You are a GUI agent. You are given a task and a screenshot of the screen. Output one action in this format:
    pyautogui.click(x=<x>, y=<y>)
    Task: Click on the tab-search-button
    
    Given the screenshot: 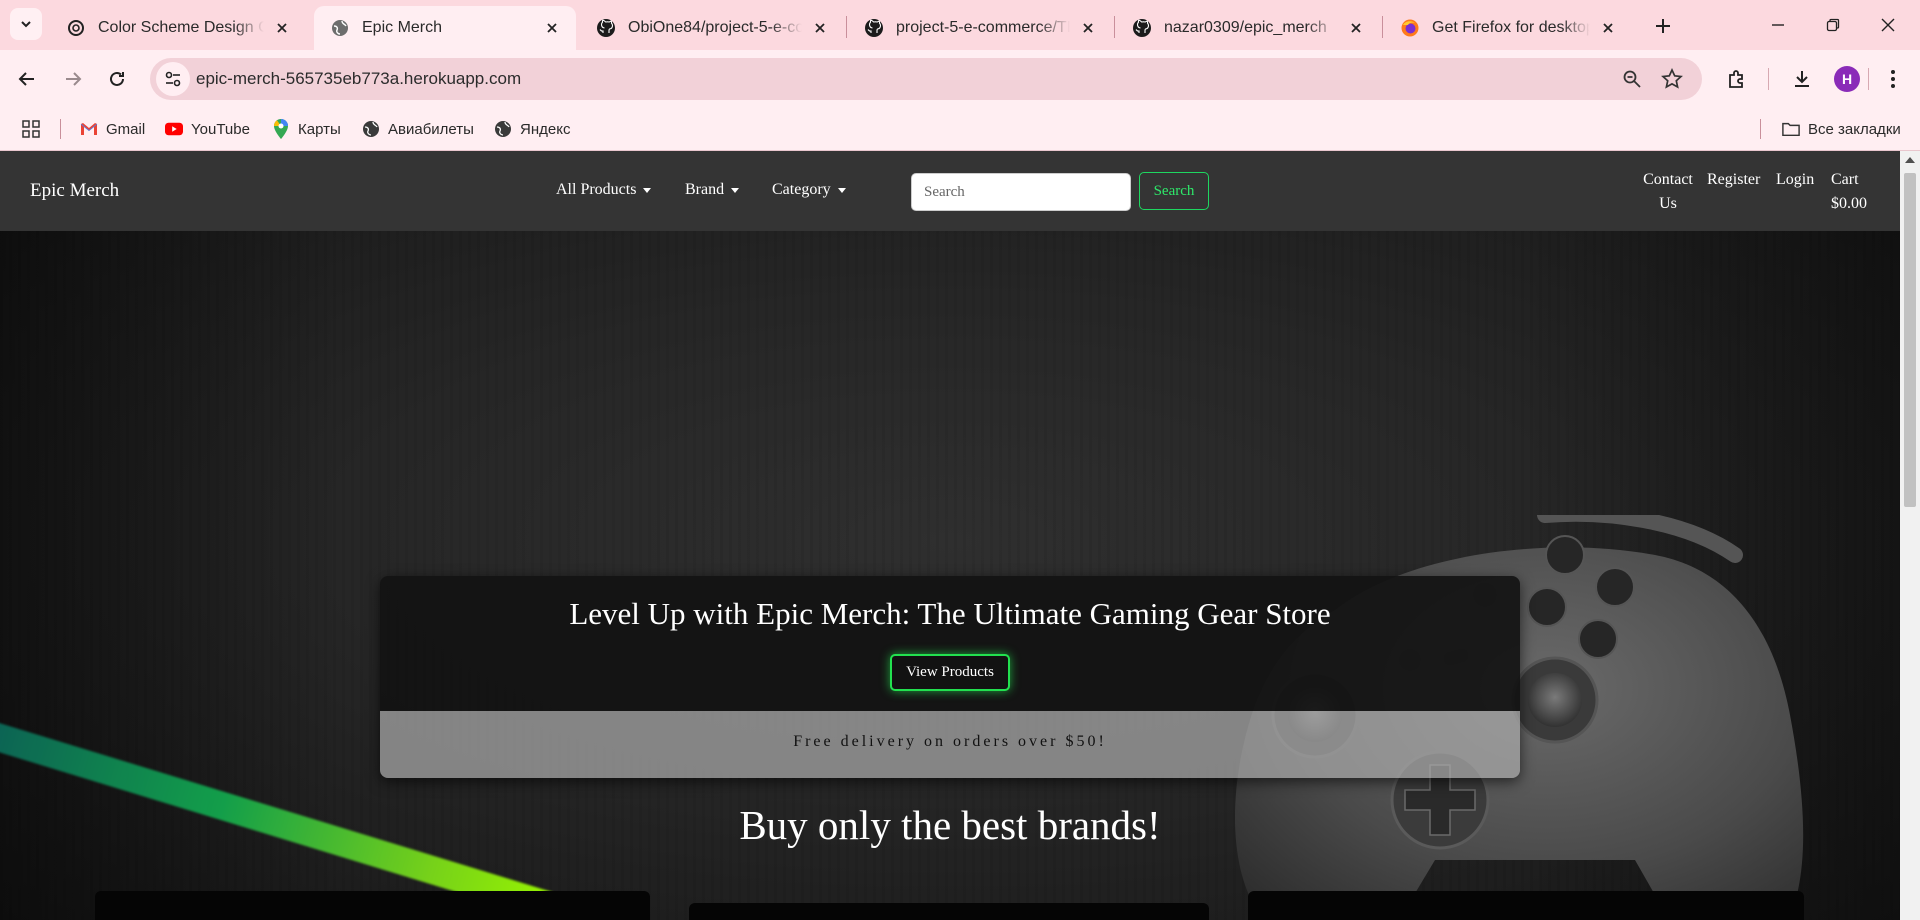 What is the action you would take?
    pyautogui.click(x=26, y=24)
    